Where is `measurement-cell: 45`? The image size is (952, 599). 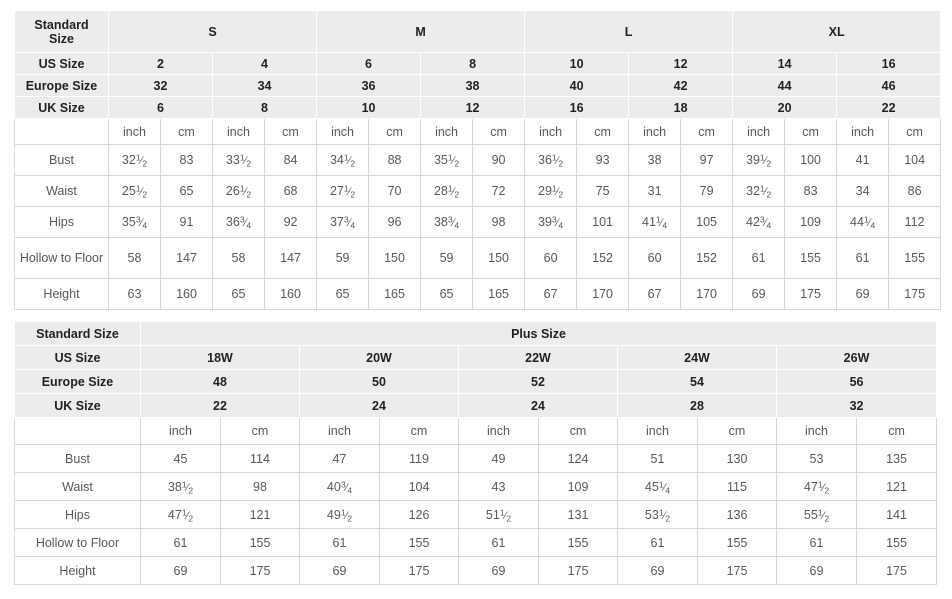 measurement-cell: 45 is located at coordinates (180, 458).